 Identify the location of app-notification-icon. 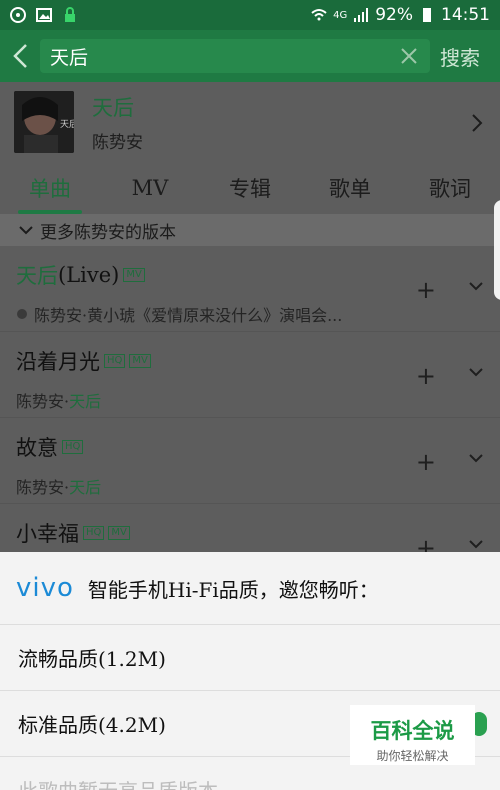
(18, 15).